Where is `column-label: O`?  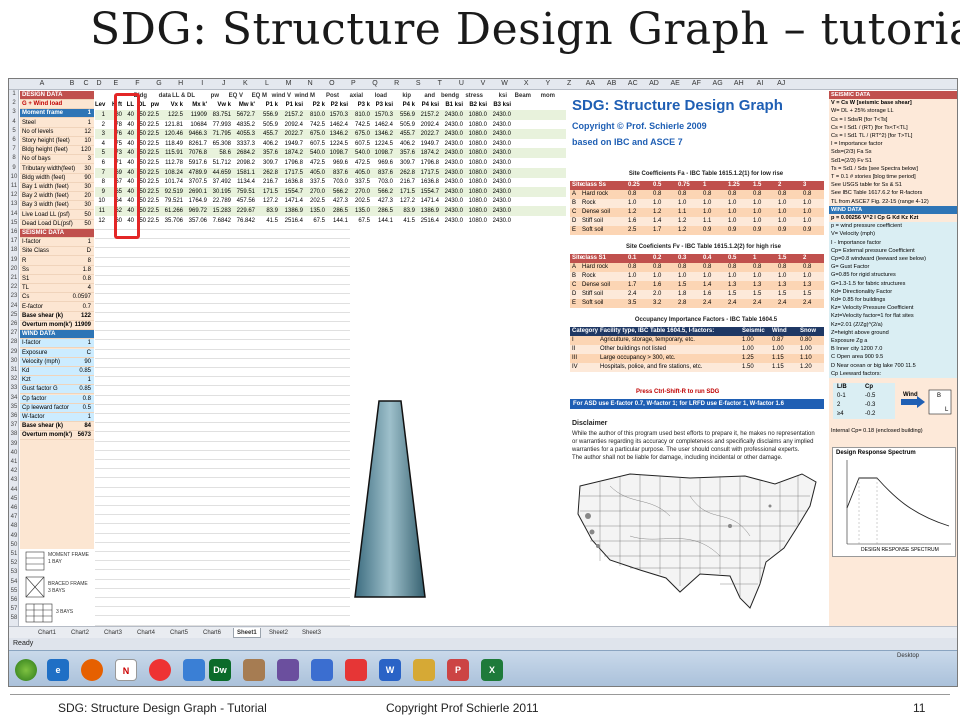 column-label: O is located at coordinates (332, 83).